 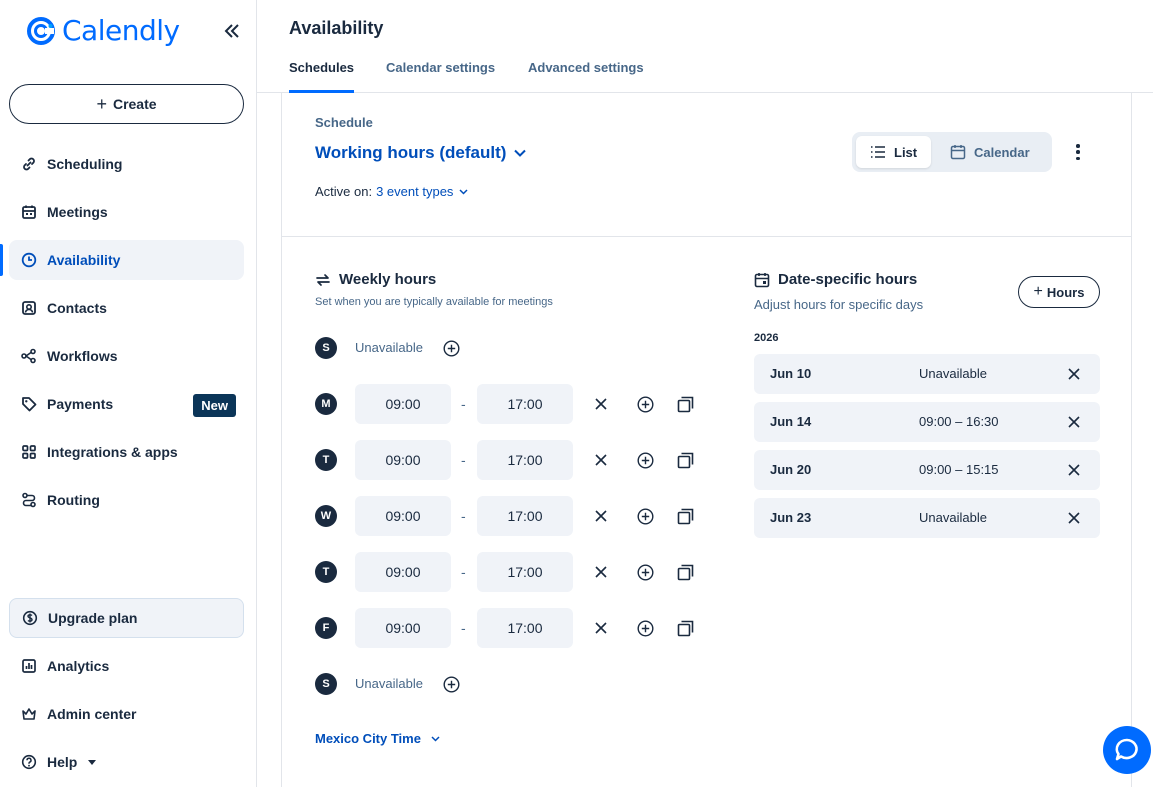 I want to click on view-calendar-button: Calendar, so click(x=990, y=152).